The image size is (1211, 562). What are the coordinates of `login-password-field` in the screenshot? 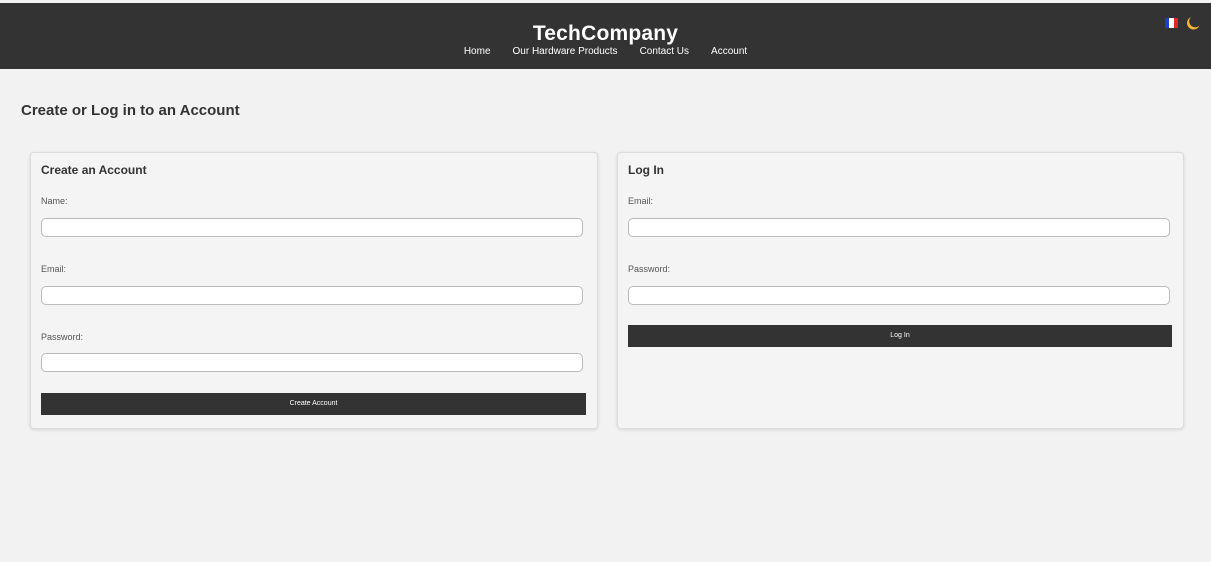 It's located at (899, 295).